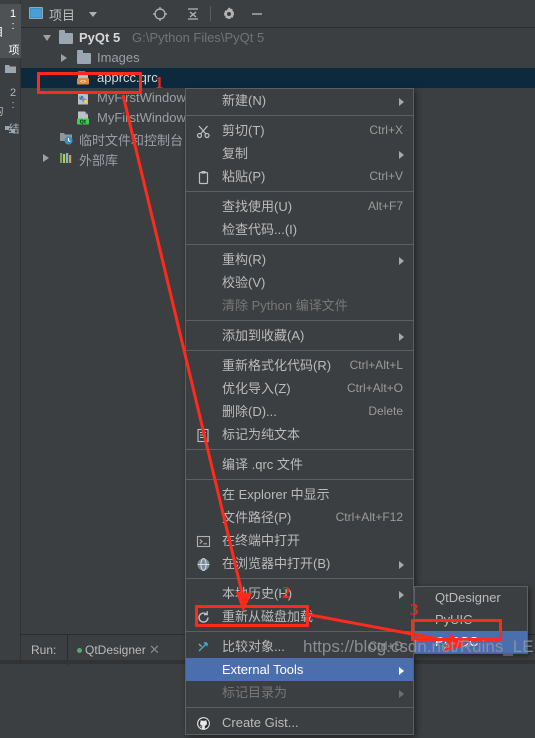 This screenshot has width=535, height=738. Describe the element at coordinates (299, 282) in the screenshot. I see `menu-item-v: 校验(V)` at that location.